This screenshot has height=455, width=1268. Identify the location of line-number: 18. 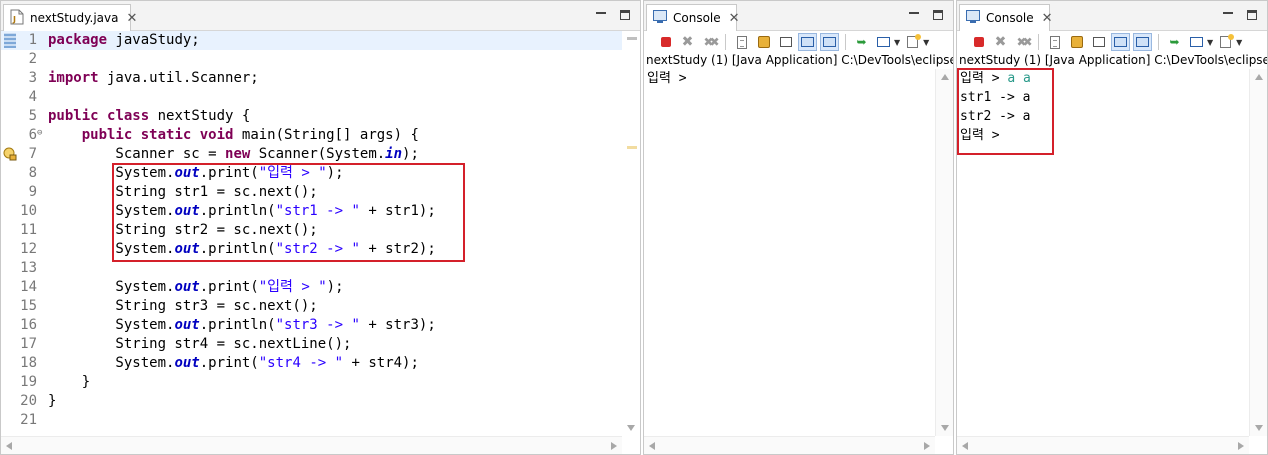
(28, 363).